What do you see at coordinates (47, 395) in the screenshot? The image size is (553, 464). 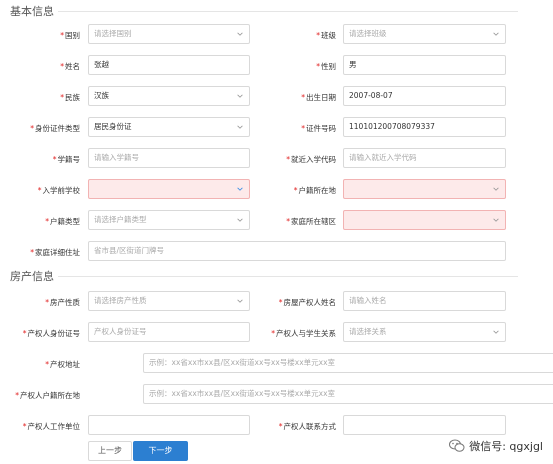 I see `owner-hukou-label: *产权人户籍所在地` at bounding box center [47, 395].